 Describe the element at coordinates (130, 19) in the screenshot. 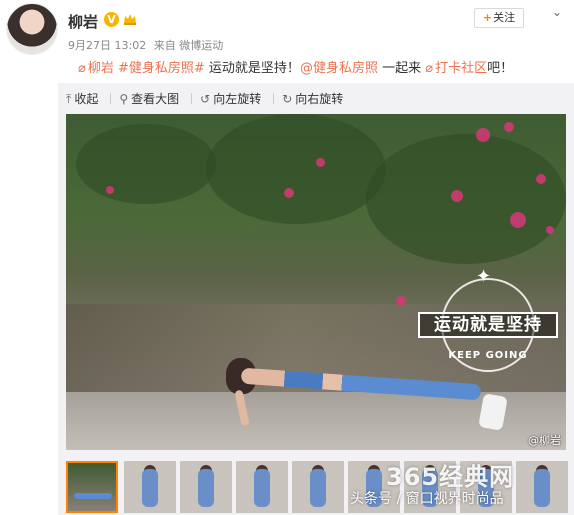

I see `vip-crown-icon` at that location.